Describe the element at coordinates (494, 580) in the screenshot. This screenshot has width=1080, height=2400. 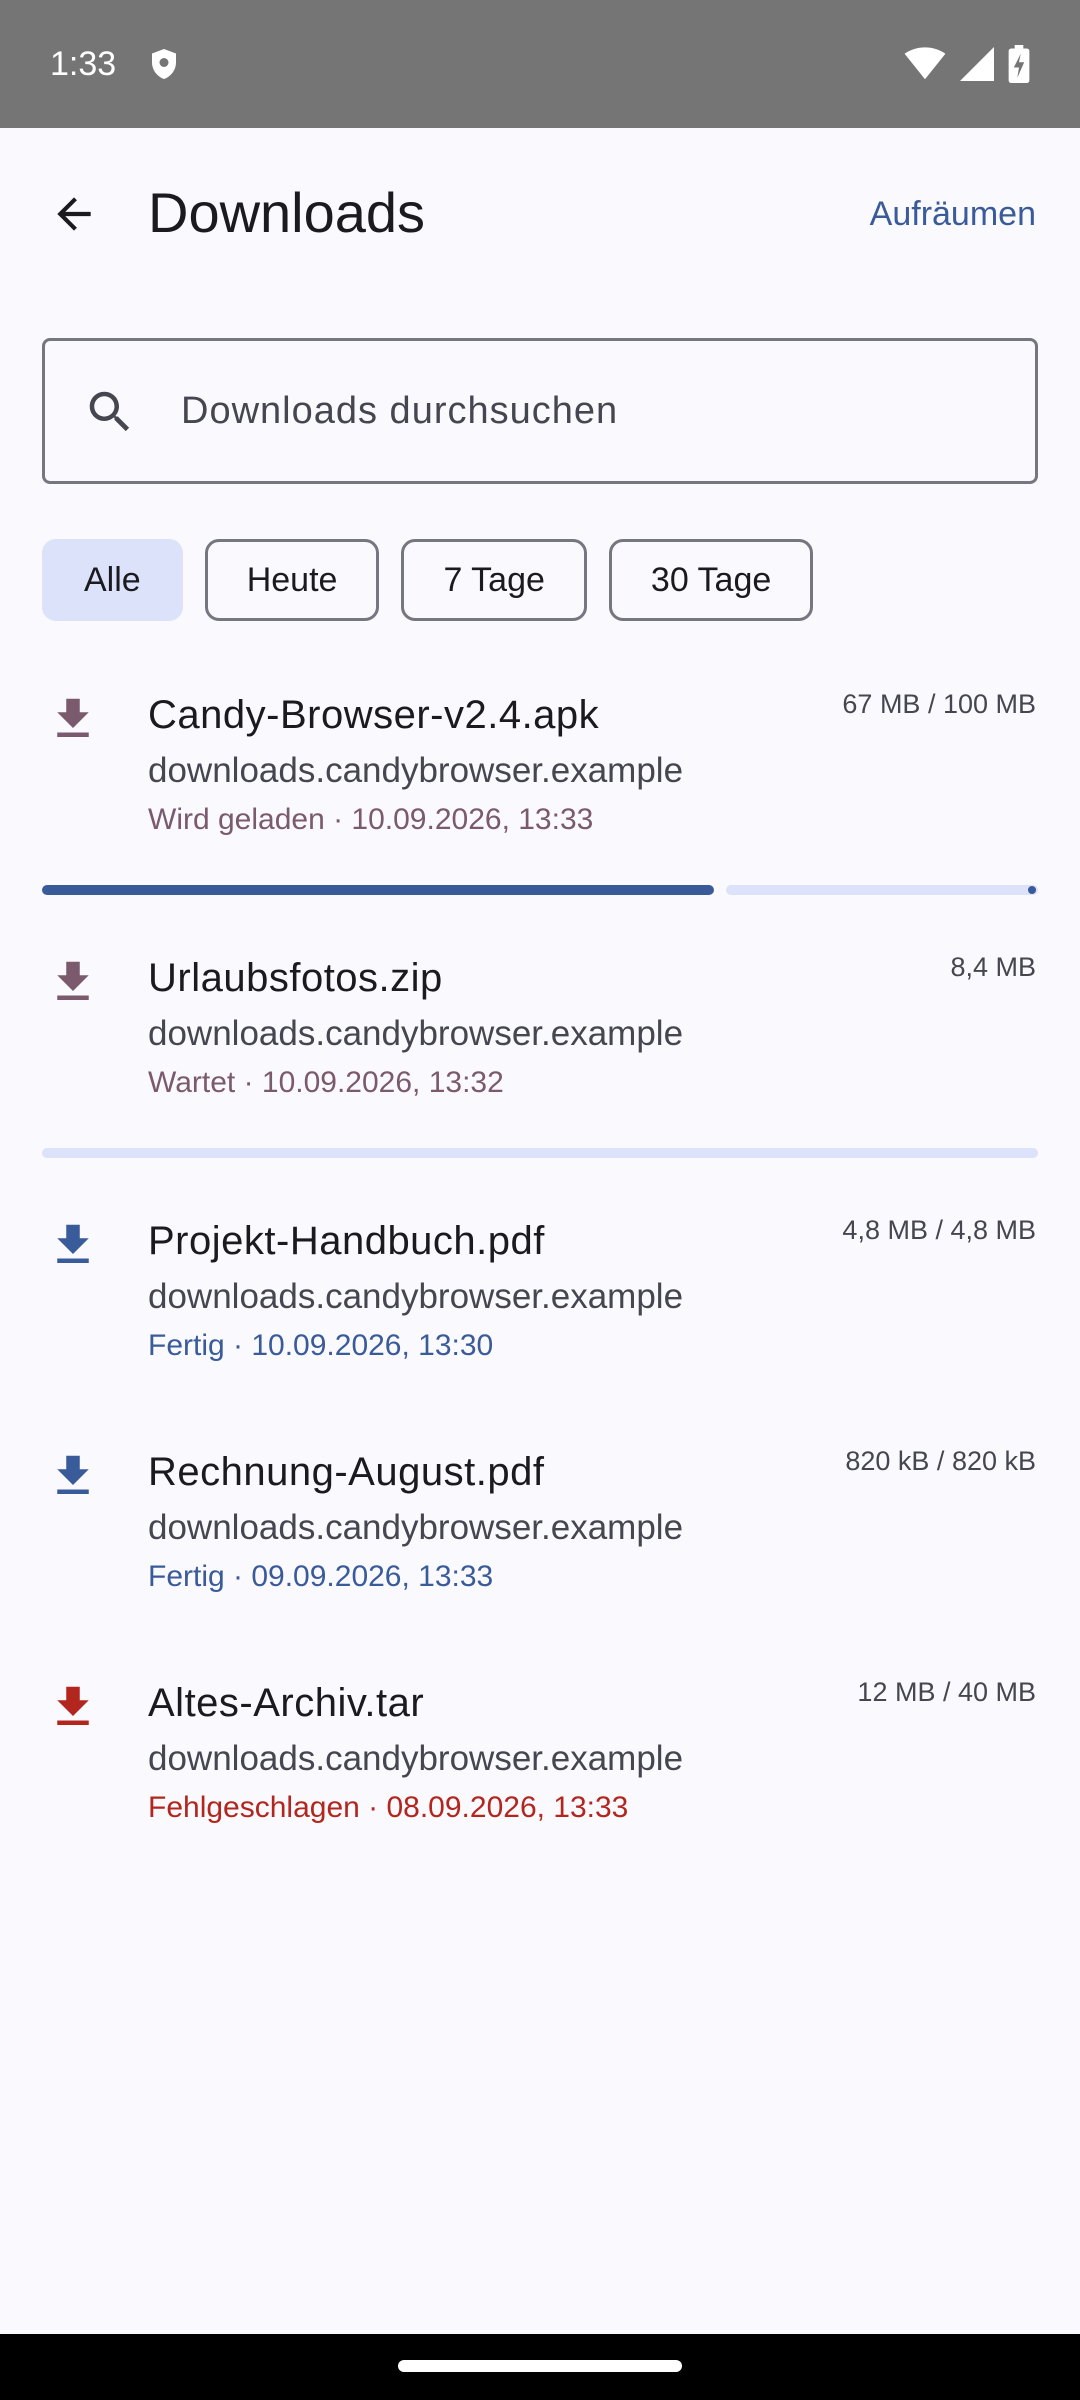
I see `chip-7-tage: 7 Tage` at that location.